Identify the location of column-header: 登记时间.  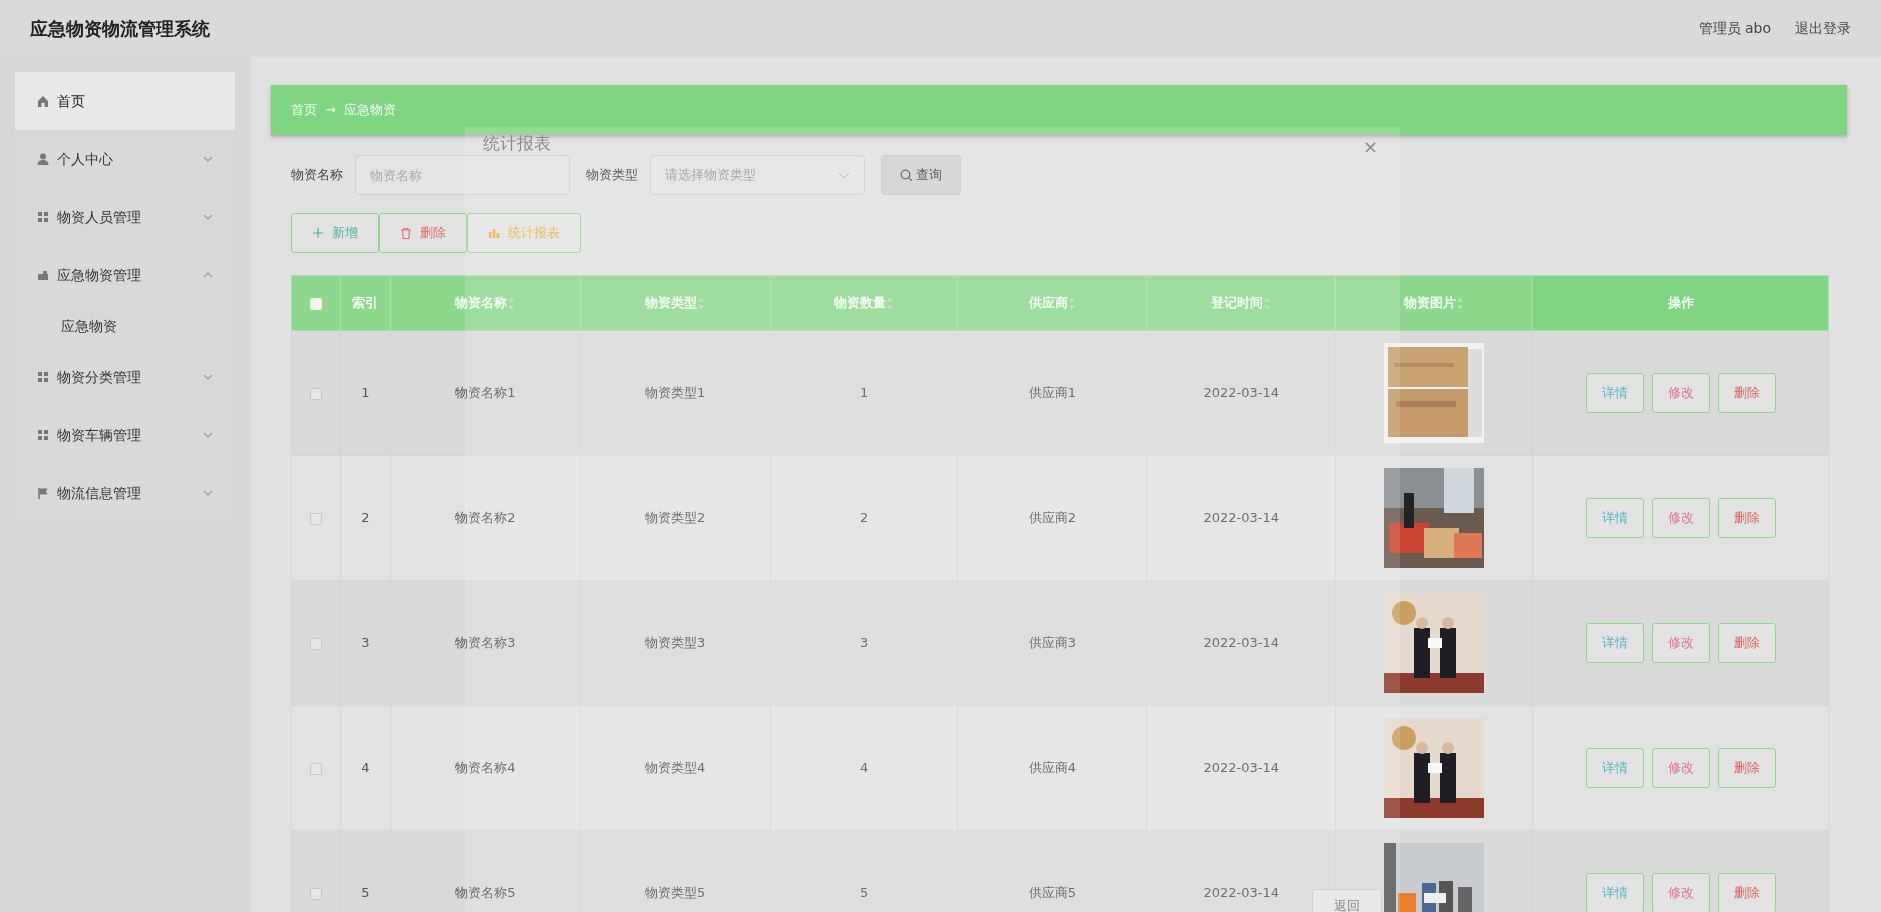
(1241, 303).